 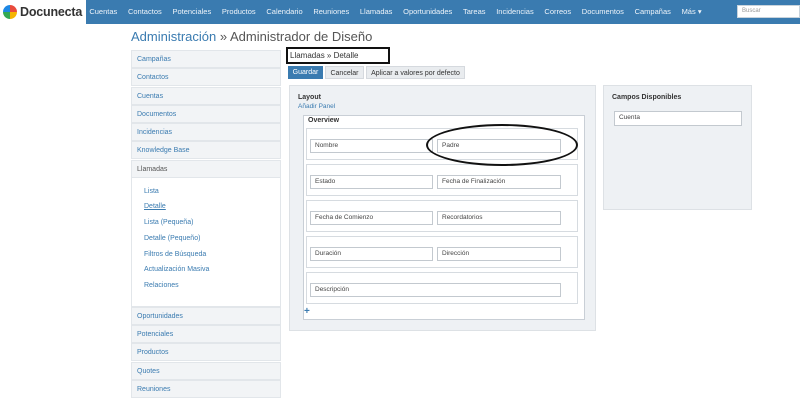 What do you see at coordinates (338, 55) in the screenshot?
I see `breadcrumb: Llamadas » Detalle` at bounding box center [338, 55].